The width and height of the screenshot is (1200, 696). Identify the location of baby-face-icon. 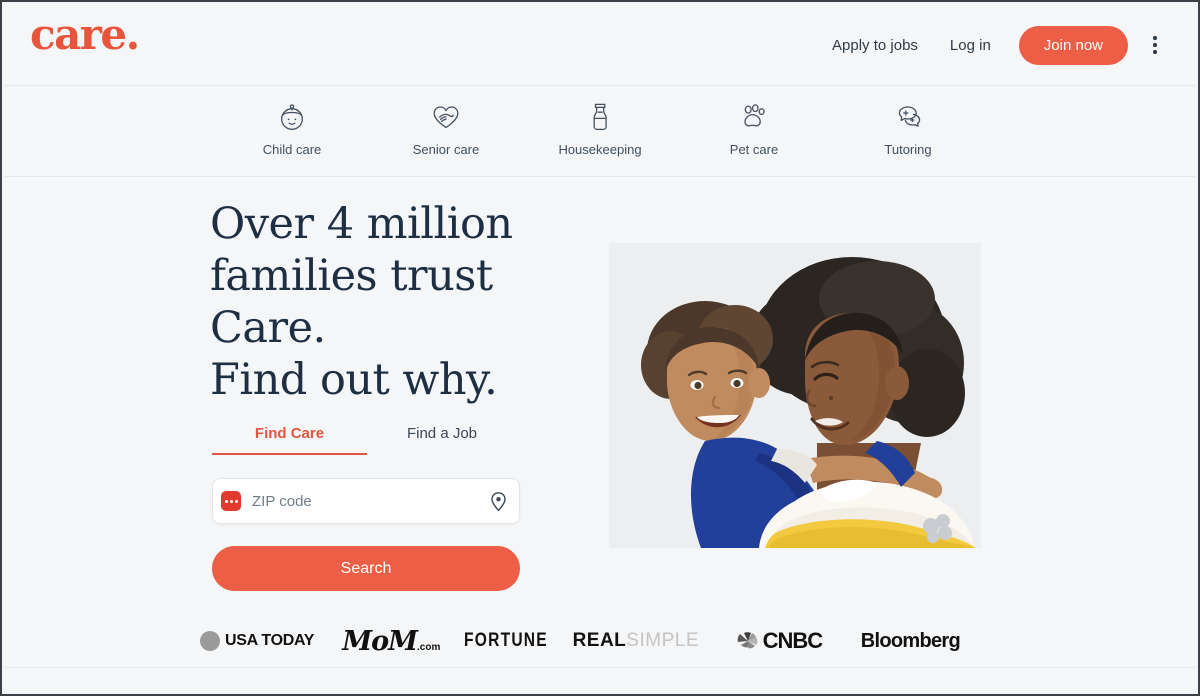
(292, 117).